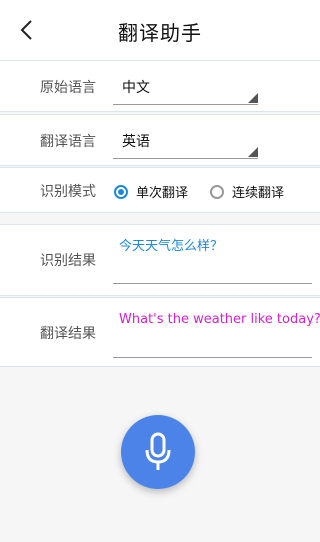  I want to click on radio-continuous-label: 连续翻译, so click(258, 193).